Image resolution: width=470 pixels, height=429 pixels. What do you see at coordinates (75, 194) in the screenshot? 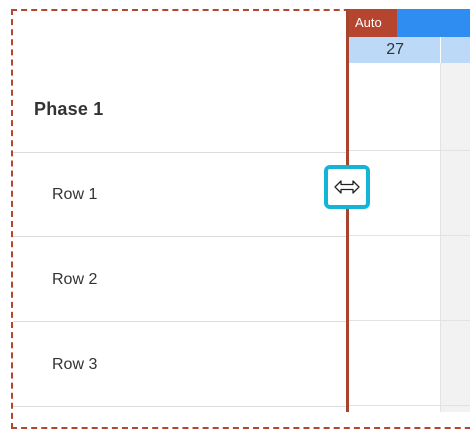
I see `row-label: Row 1` at bounding box center [75, 194].